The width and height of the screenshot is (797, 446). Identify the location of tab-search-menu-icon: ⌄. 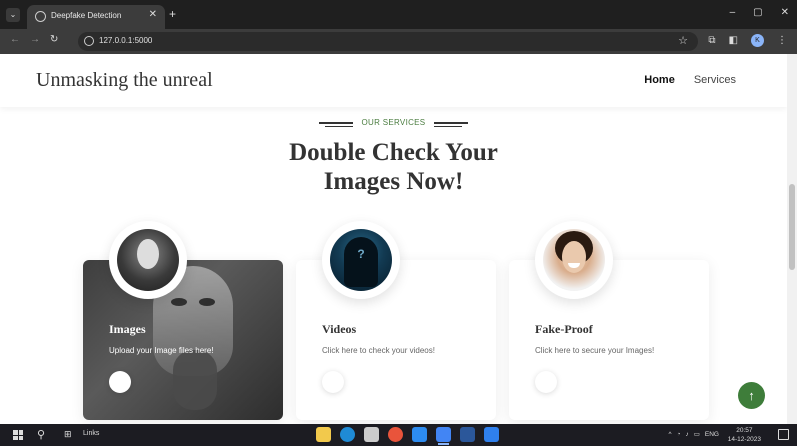
(13, 15).